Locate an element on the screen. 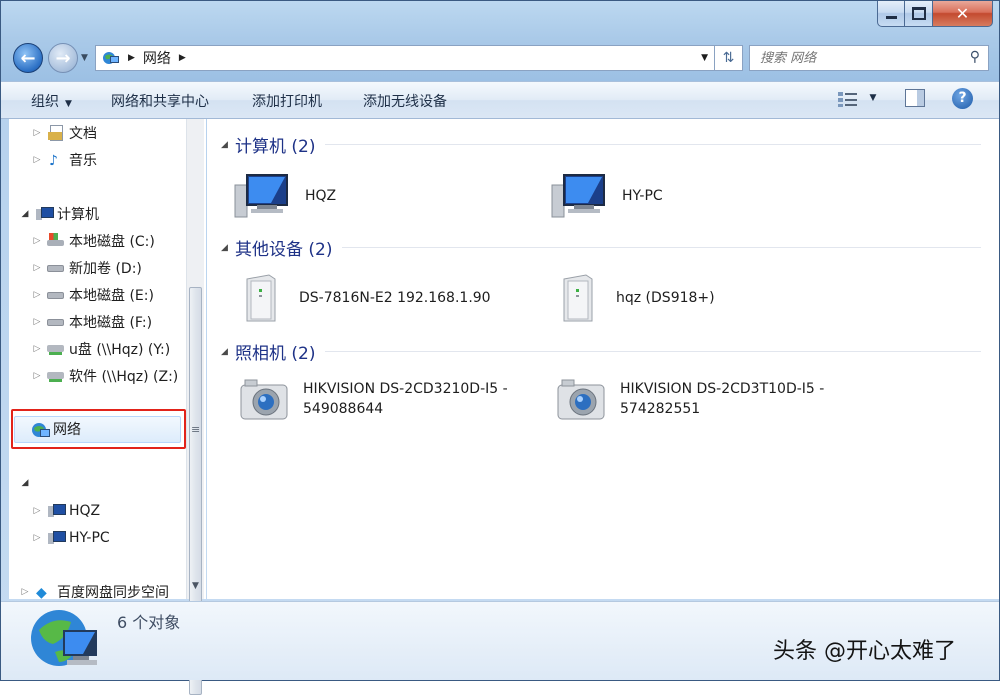  refresh-button: ⇅ is located at coordinates (729, 58).